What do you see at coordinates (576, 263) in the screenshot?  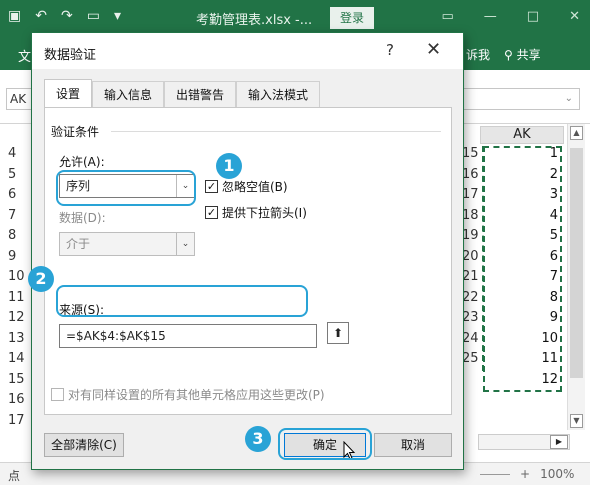 I see `scroll-thumb` at bounding box center [576, 263].